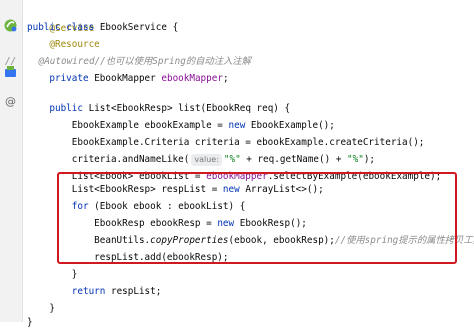  What do you see at coordinates (44, 27) in the screenshot?
I see `keyword-public: public` at bounding box center [44, 27].